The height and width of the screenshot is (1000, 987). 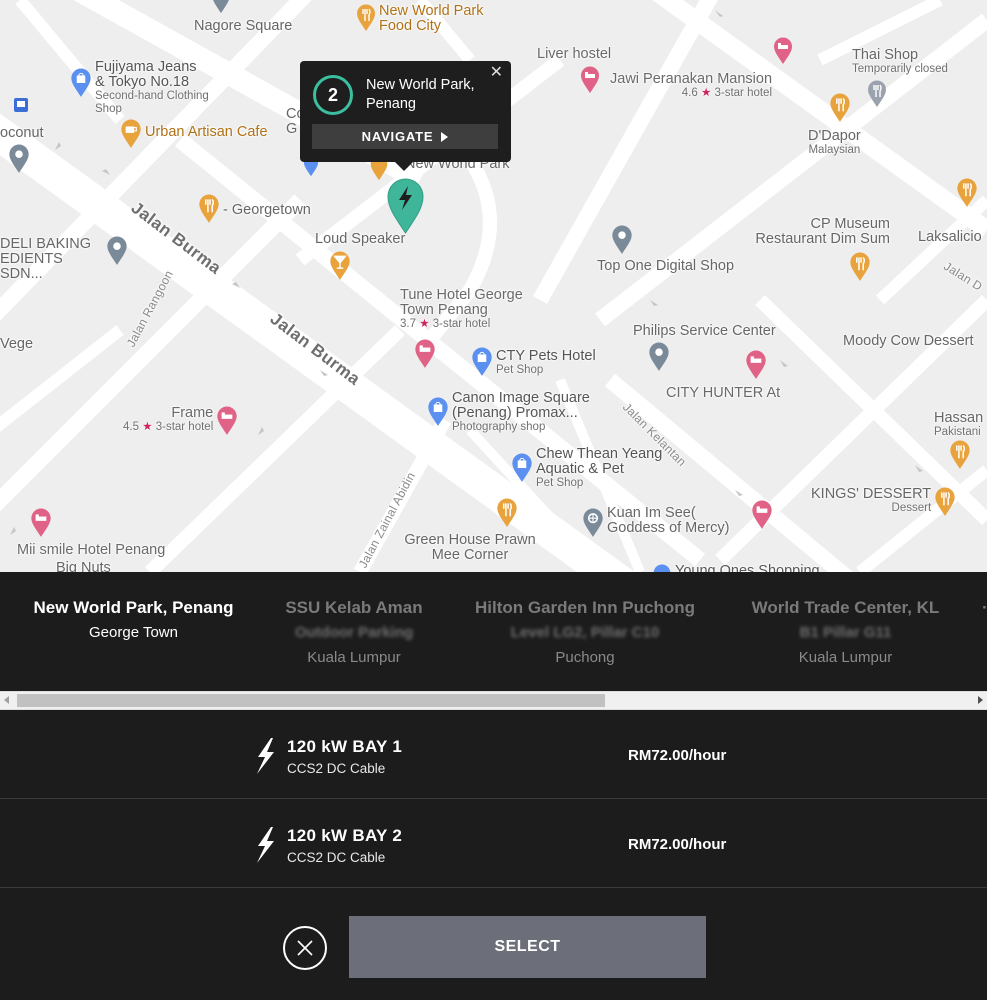 I want to click on location-subtitle: Level LG2, Pillar C10, so click(x=585, y=632).